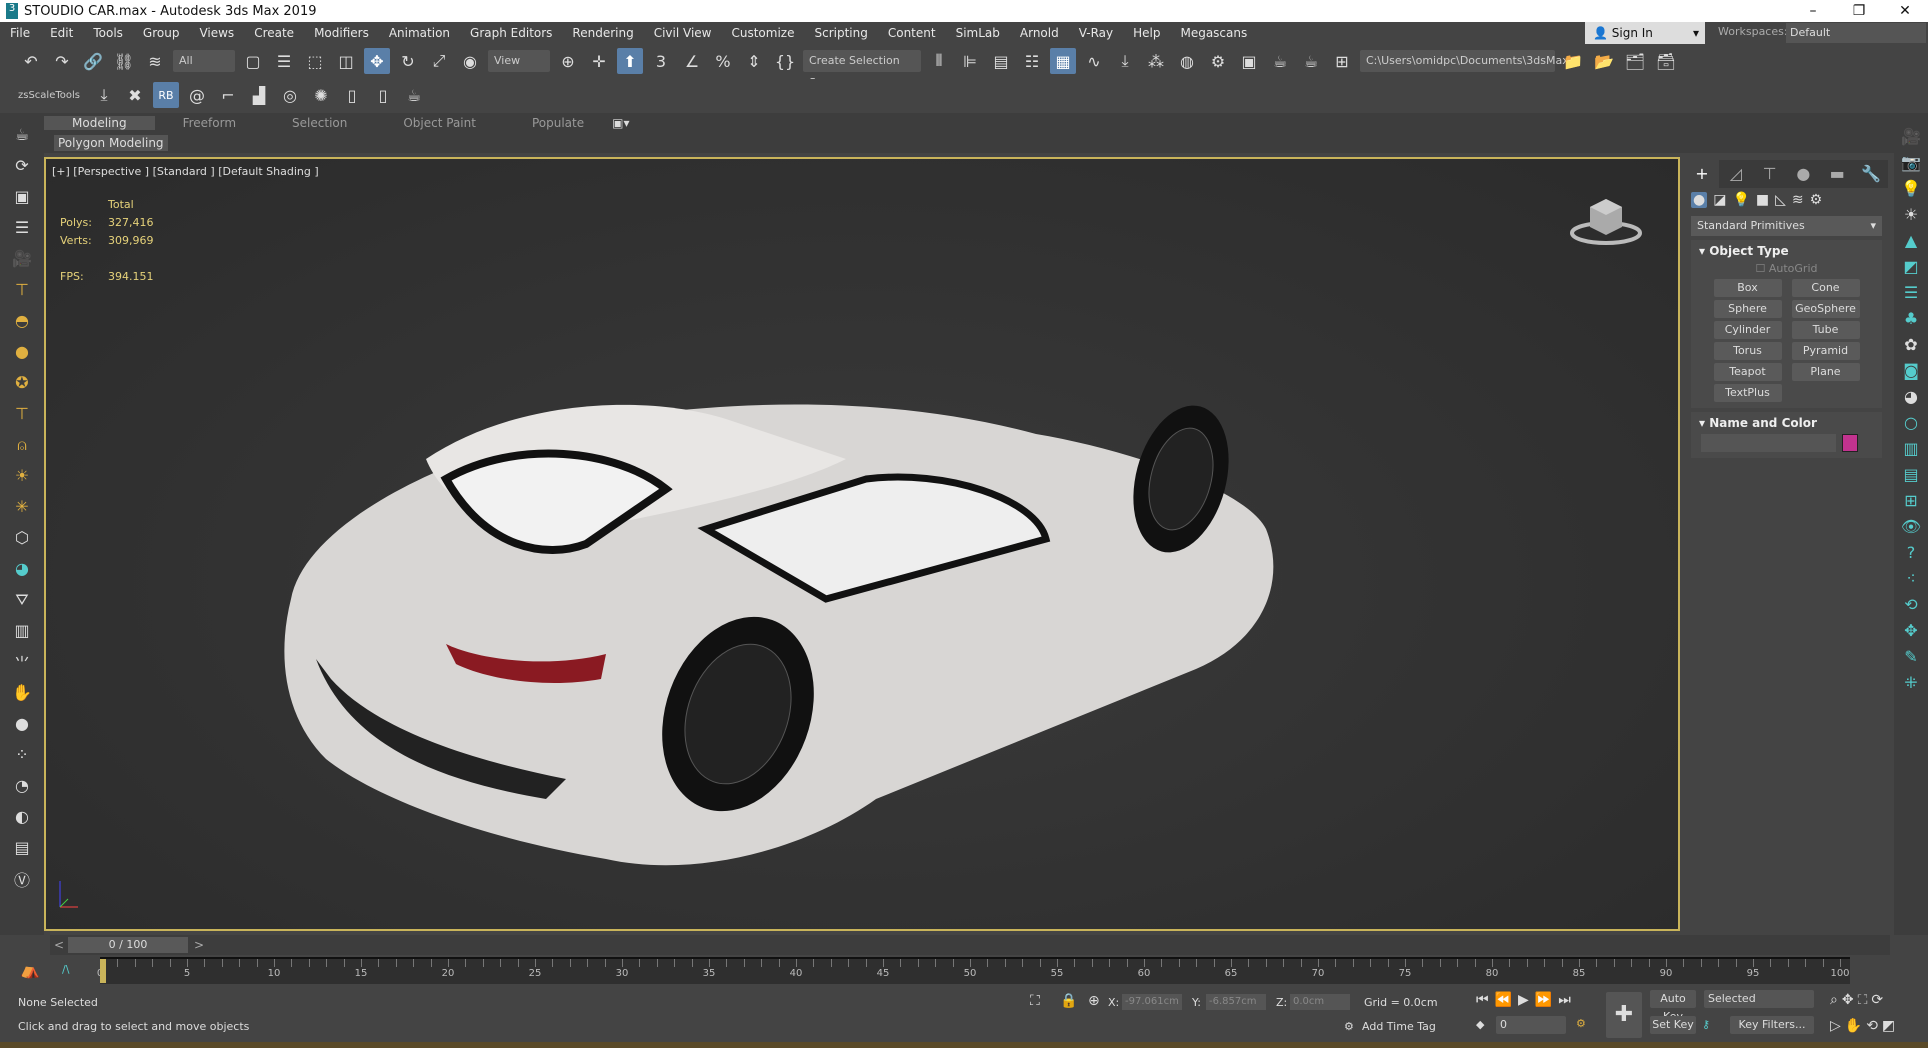 The width and height of the screenshot is (1928, 1048). Describe the element at coordinates (439, 61) in the screenshot. I see `select-and-scale-icon: ⤢` at that location.